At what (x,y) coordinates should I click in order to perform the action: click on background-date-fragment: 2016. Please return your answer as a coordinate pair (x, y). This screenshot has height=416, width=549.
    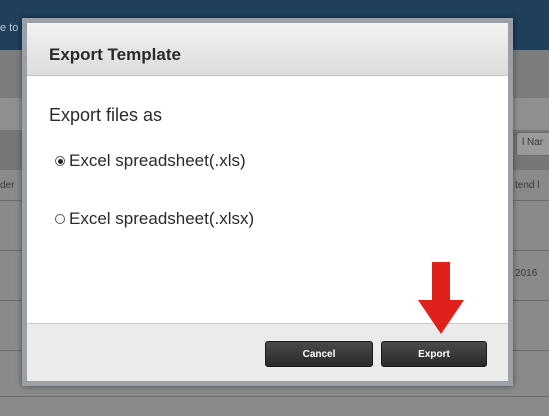
    Looking at the image, I should click on (526, 273).